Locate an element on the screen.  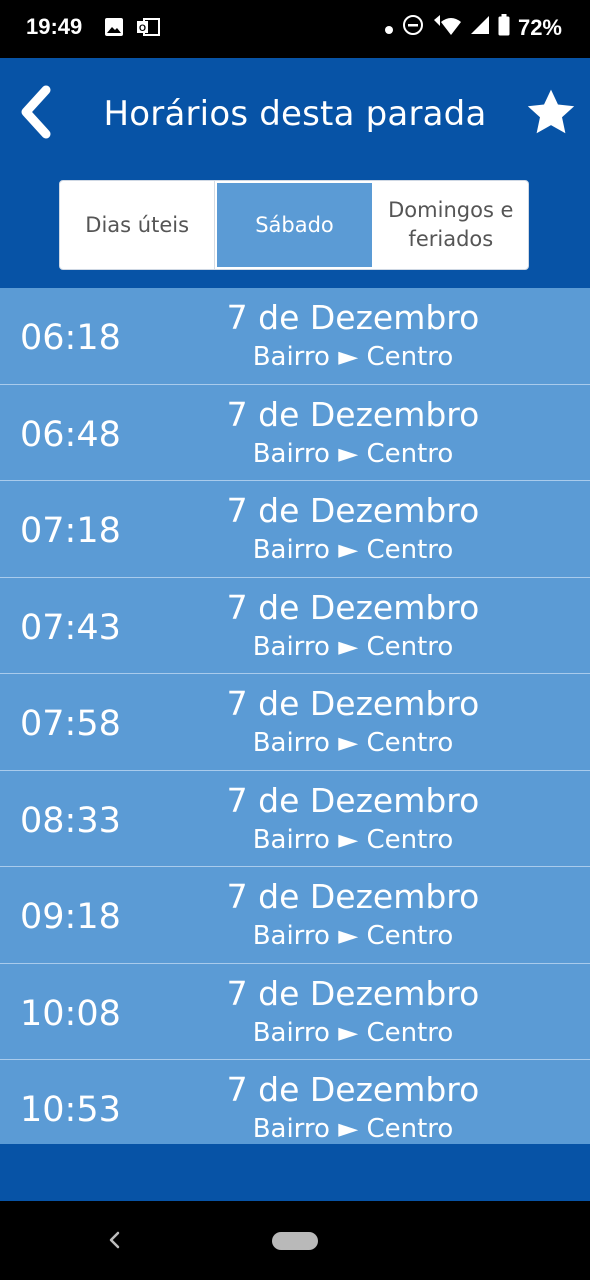
status-time: 19:49 is located at coordinates (54, 26).